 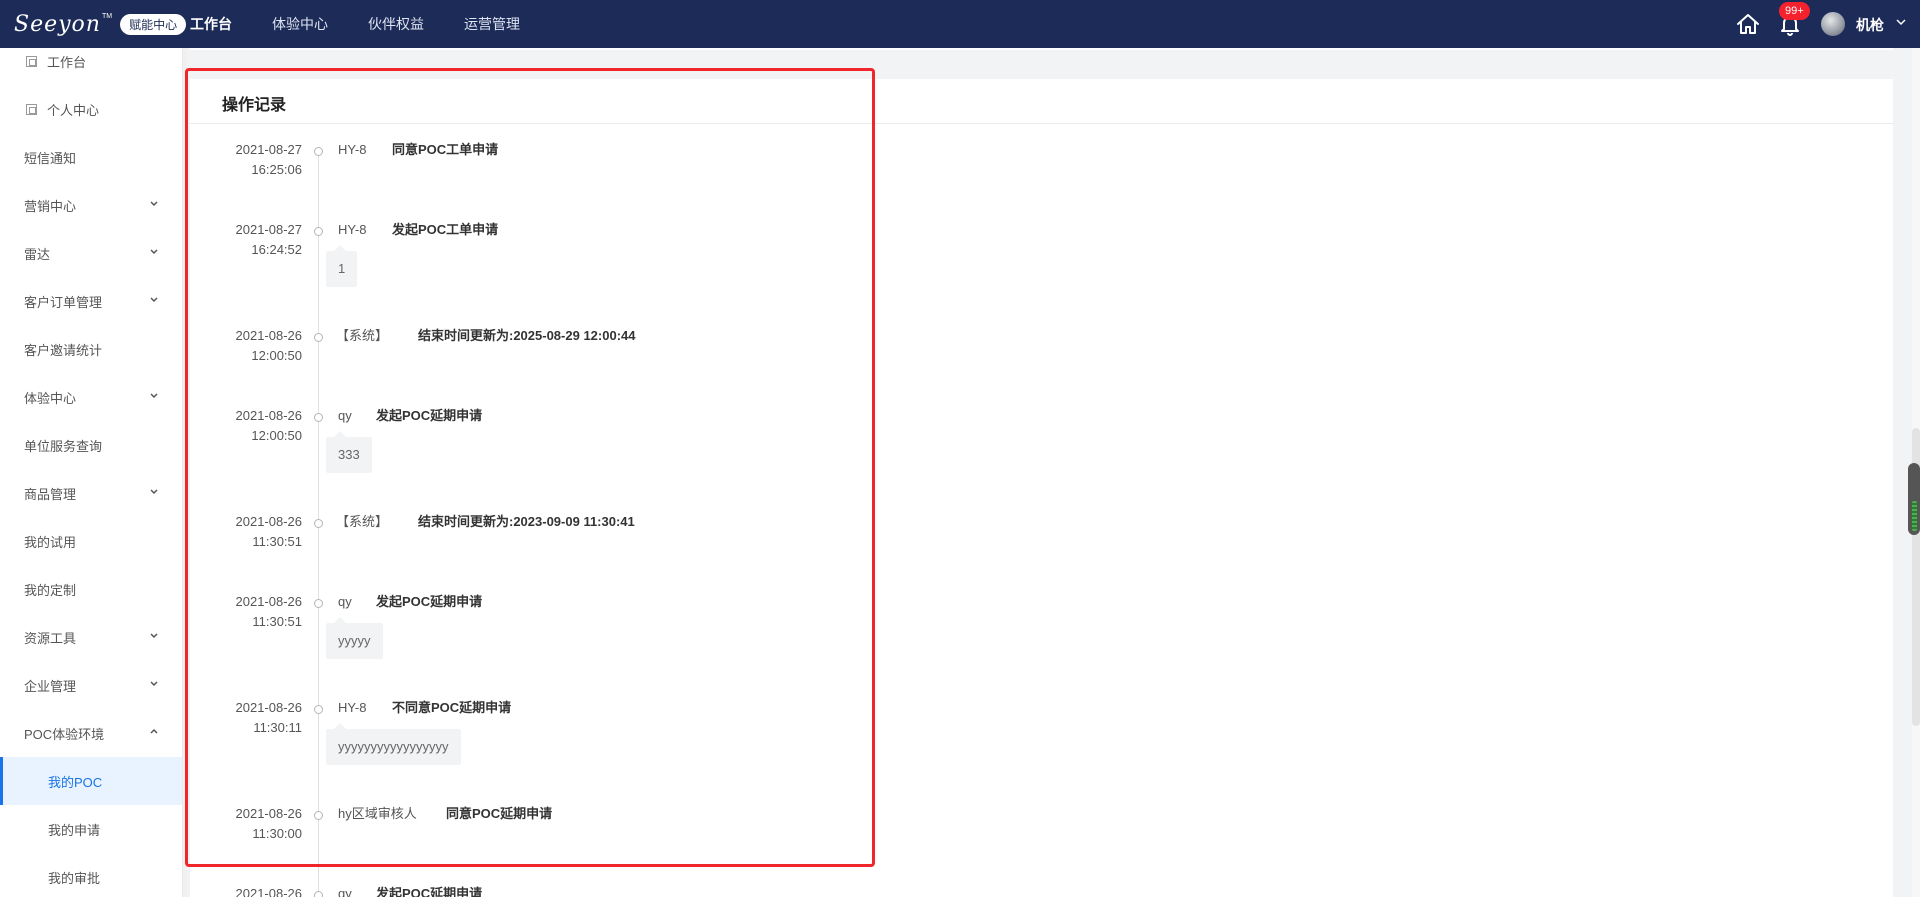 What do you see at coordinates (354, 638) in the screenshot?
I see `entry-comment: yyyyy` at bounding box center [354, 638].